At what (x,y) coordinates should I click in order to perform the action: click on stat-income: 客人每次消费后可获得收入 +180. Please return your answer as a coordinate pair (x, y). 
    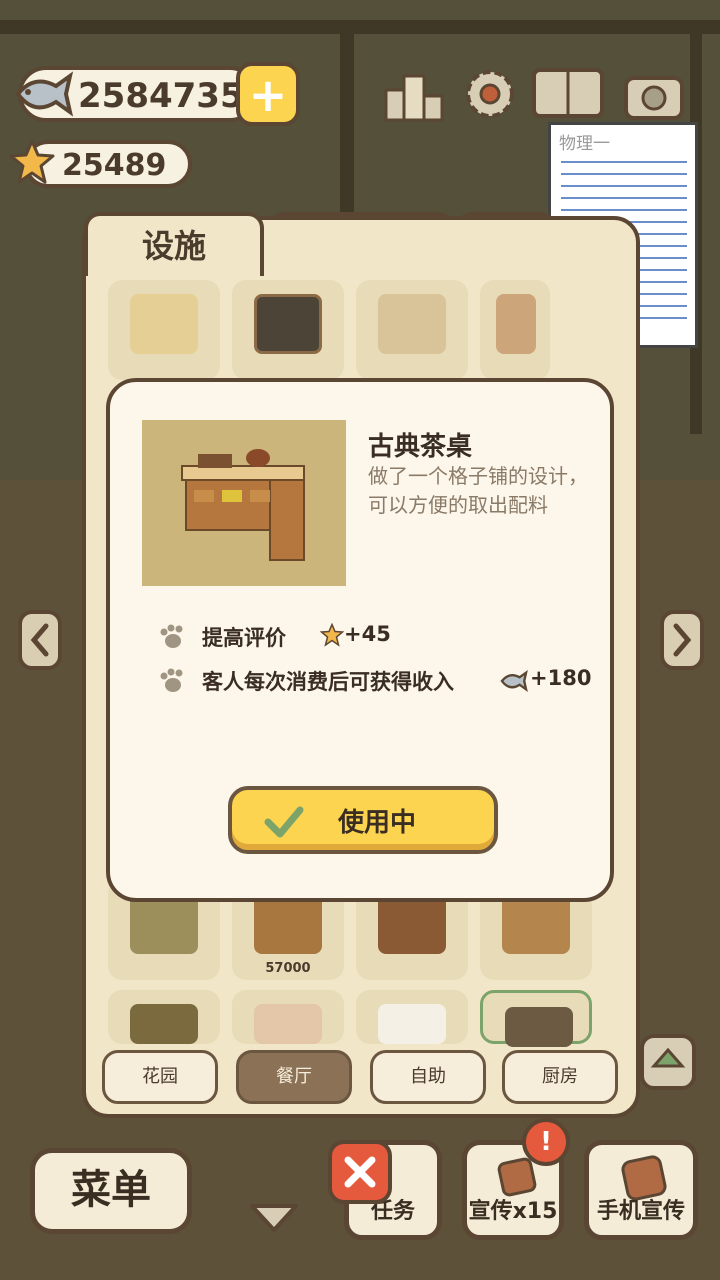
    Looking at the image, I should click on (378, 681).